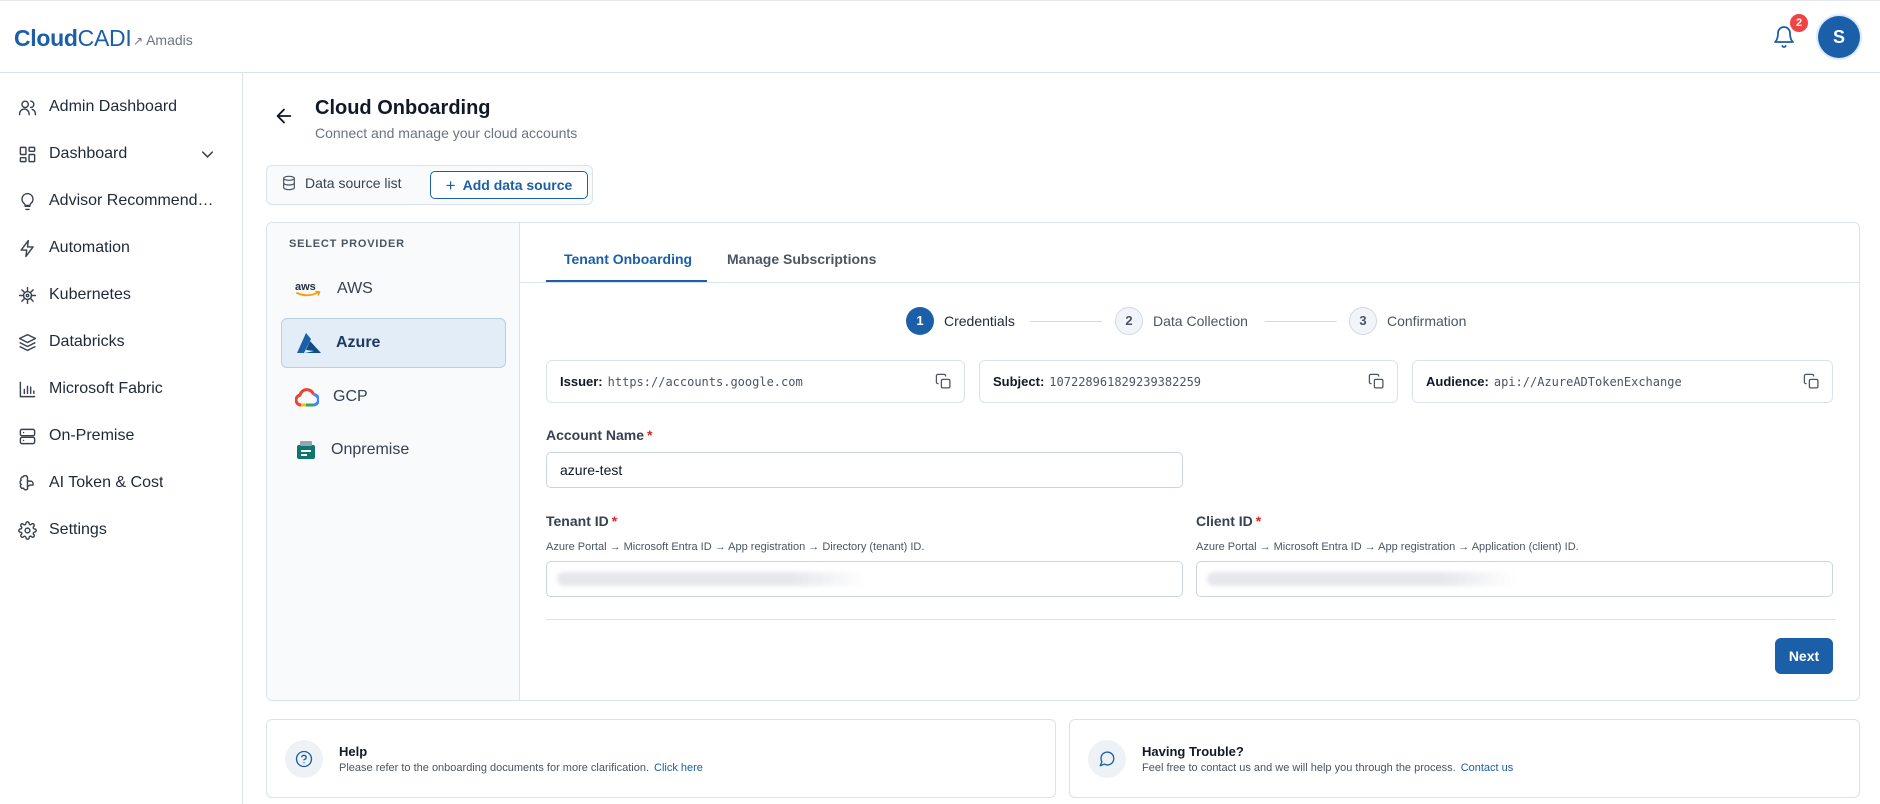 This screenshot has width=1880, height=804. I want to click on help-icon-circle, so click(304, 759).